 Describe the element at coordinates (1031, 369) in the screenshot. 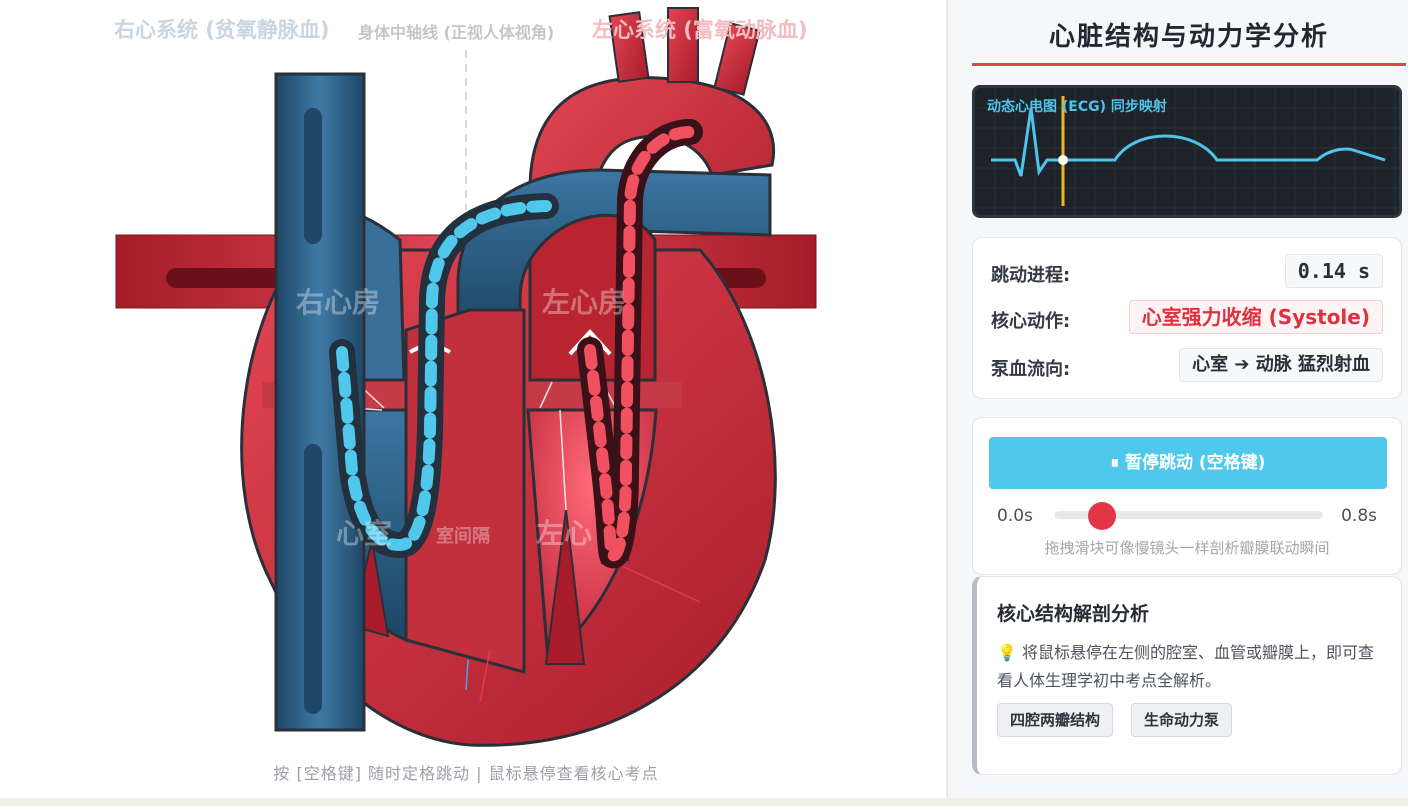

I see `flow-label: 泵血流向:` at that location.